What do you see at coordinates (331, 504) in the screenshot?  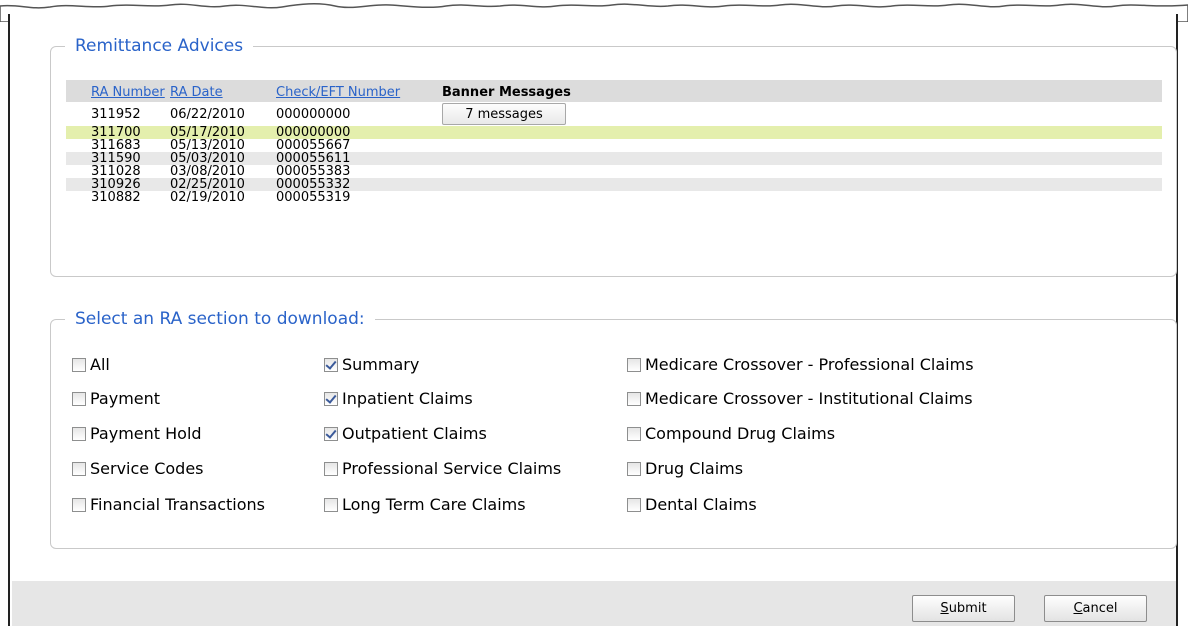 I see `checkbox-long-term-care-claims-box` at bounding box center [331, 504].